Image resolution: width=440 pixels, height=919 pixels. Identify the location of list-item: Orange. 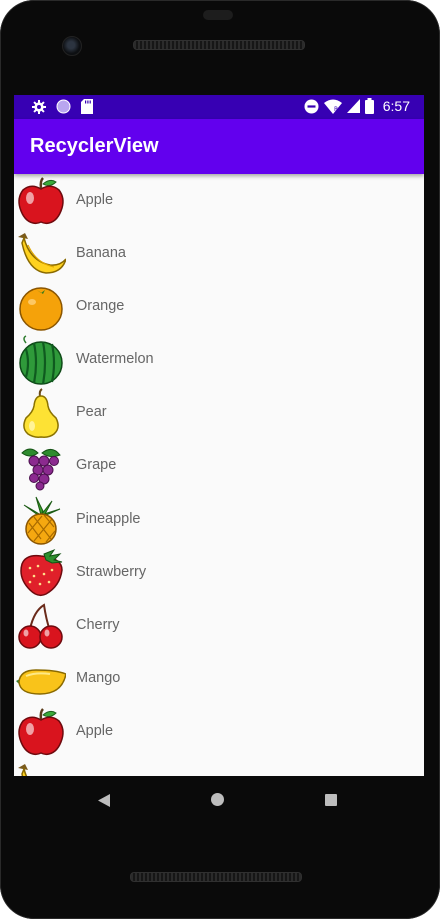
(219, 306).